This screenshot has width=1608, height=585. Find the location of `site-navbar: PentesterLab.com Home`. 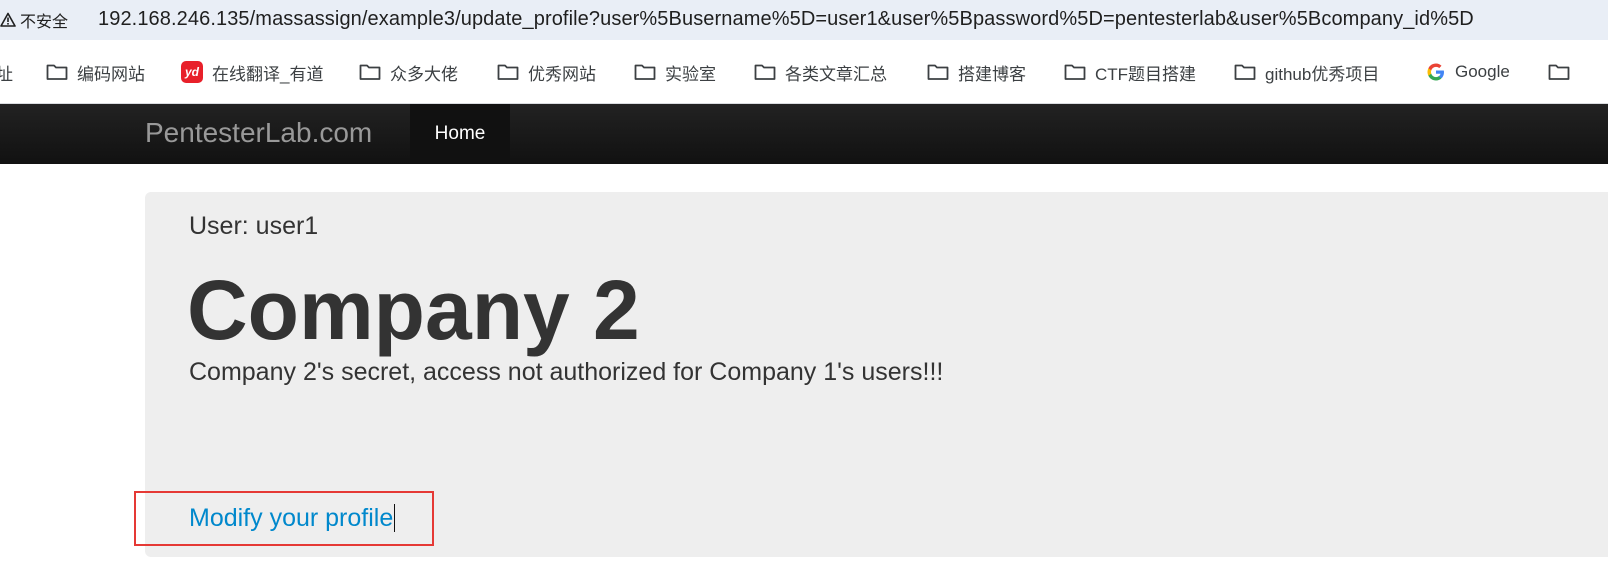

site-navbar: PentesterLab.com Home is located at coordinates (804, 134).